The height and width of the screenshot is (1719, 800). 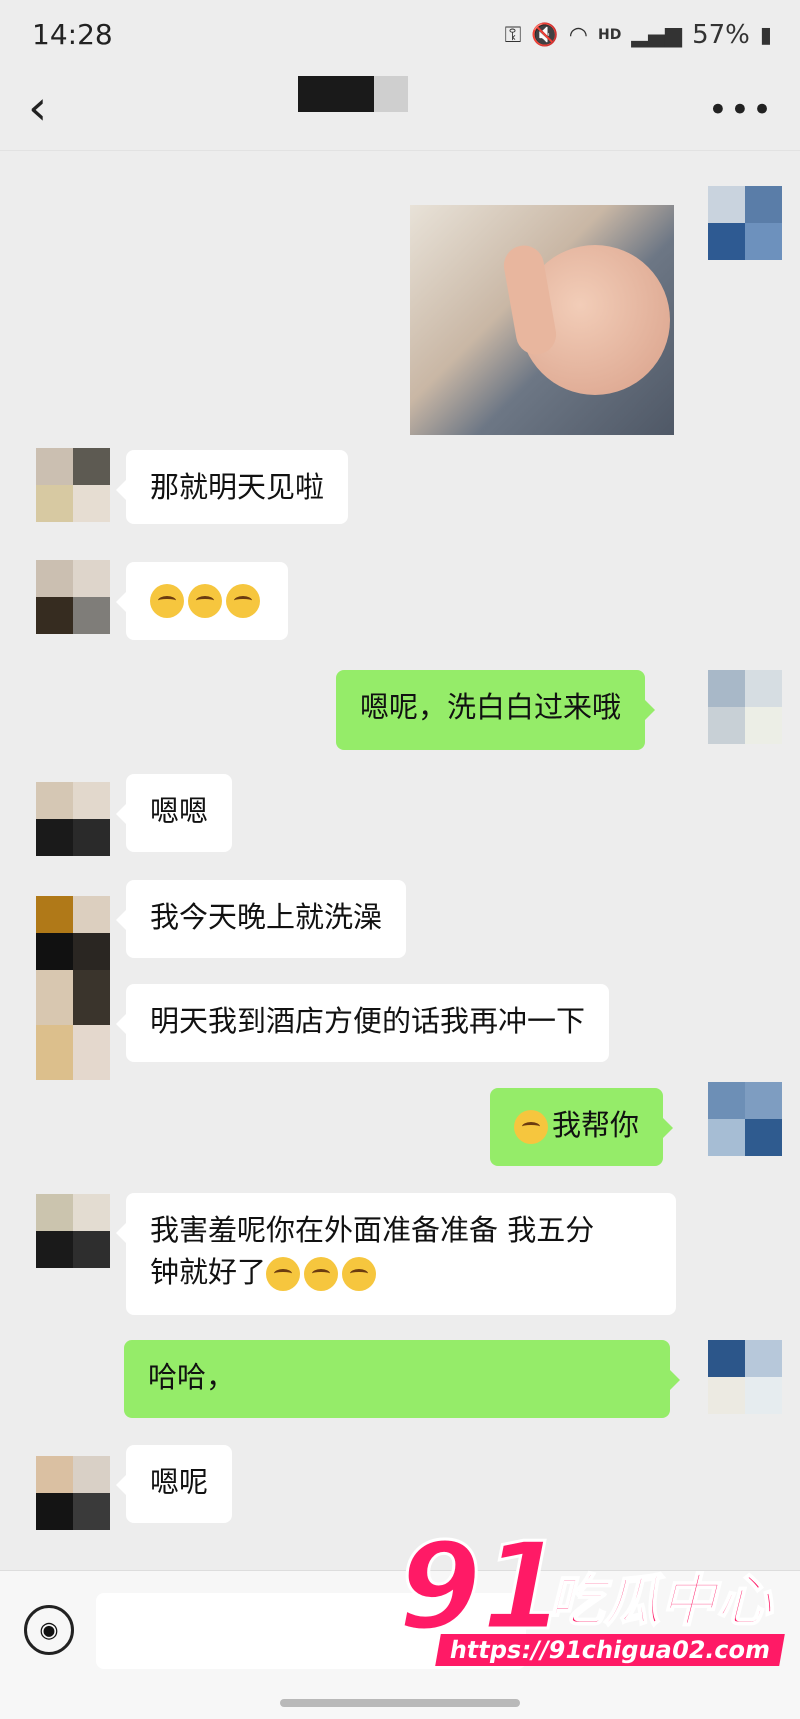 What do you see at coordinates (482, 1587) in the screenshot?
I see `watermark-number: 91` at bounding box center [482, 1587].